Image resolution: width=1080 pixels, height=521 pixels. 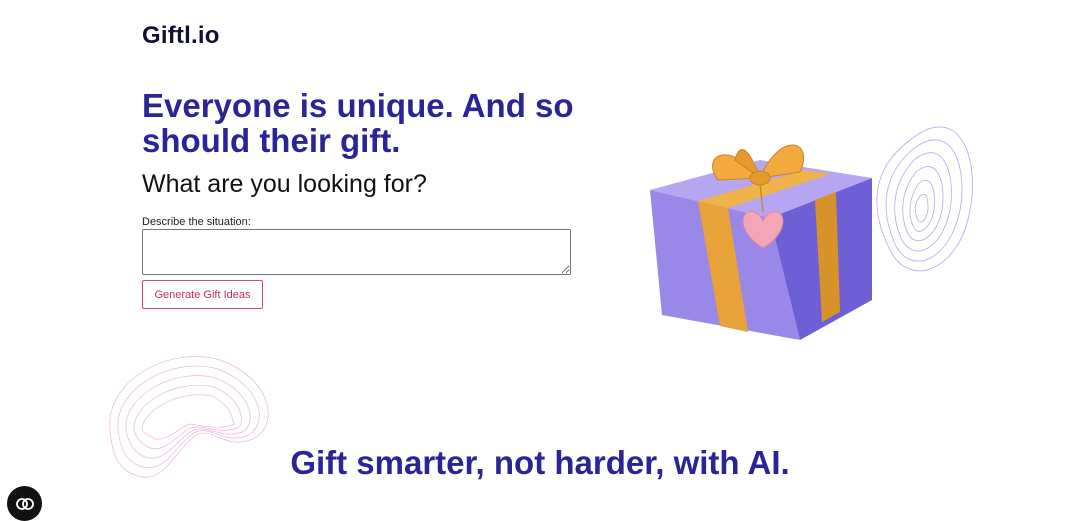 What do you see at coordinates (540, 462) in the screenshot?
I see `tagline: Gift smarter, not harder, with AI.` at bounding box center [540, 462].